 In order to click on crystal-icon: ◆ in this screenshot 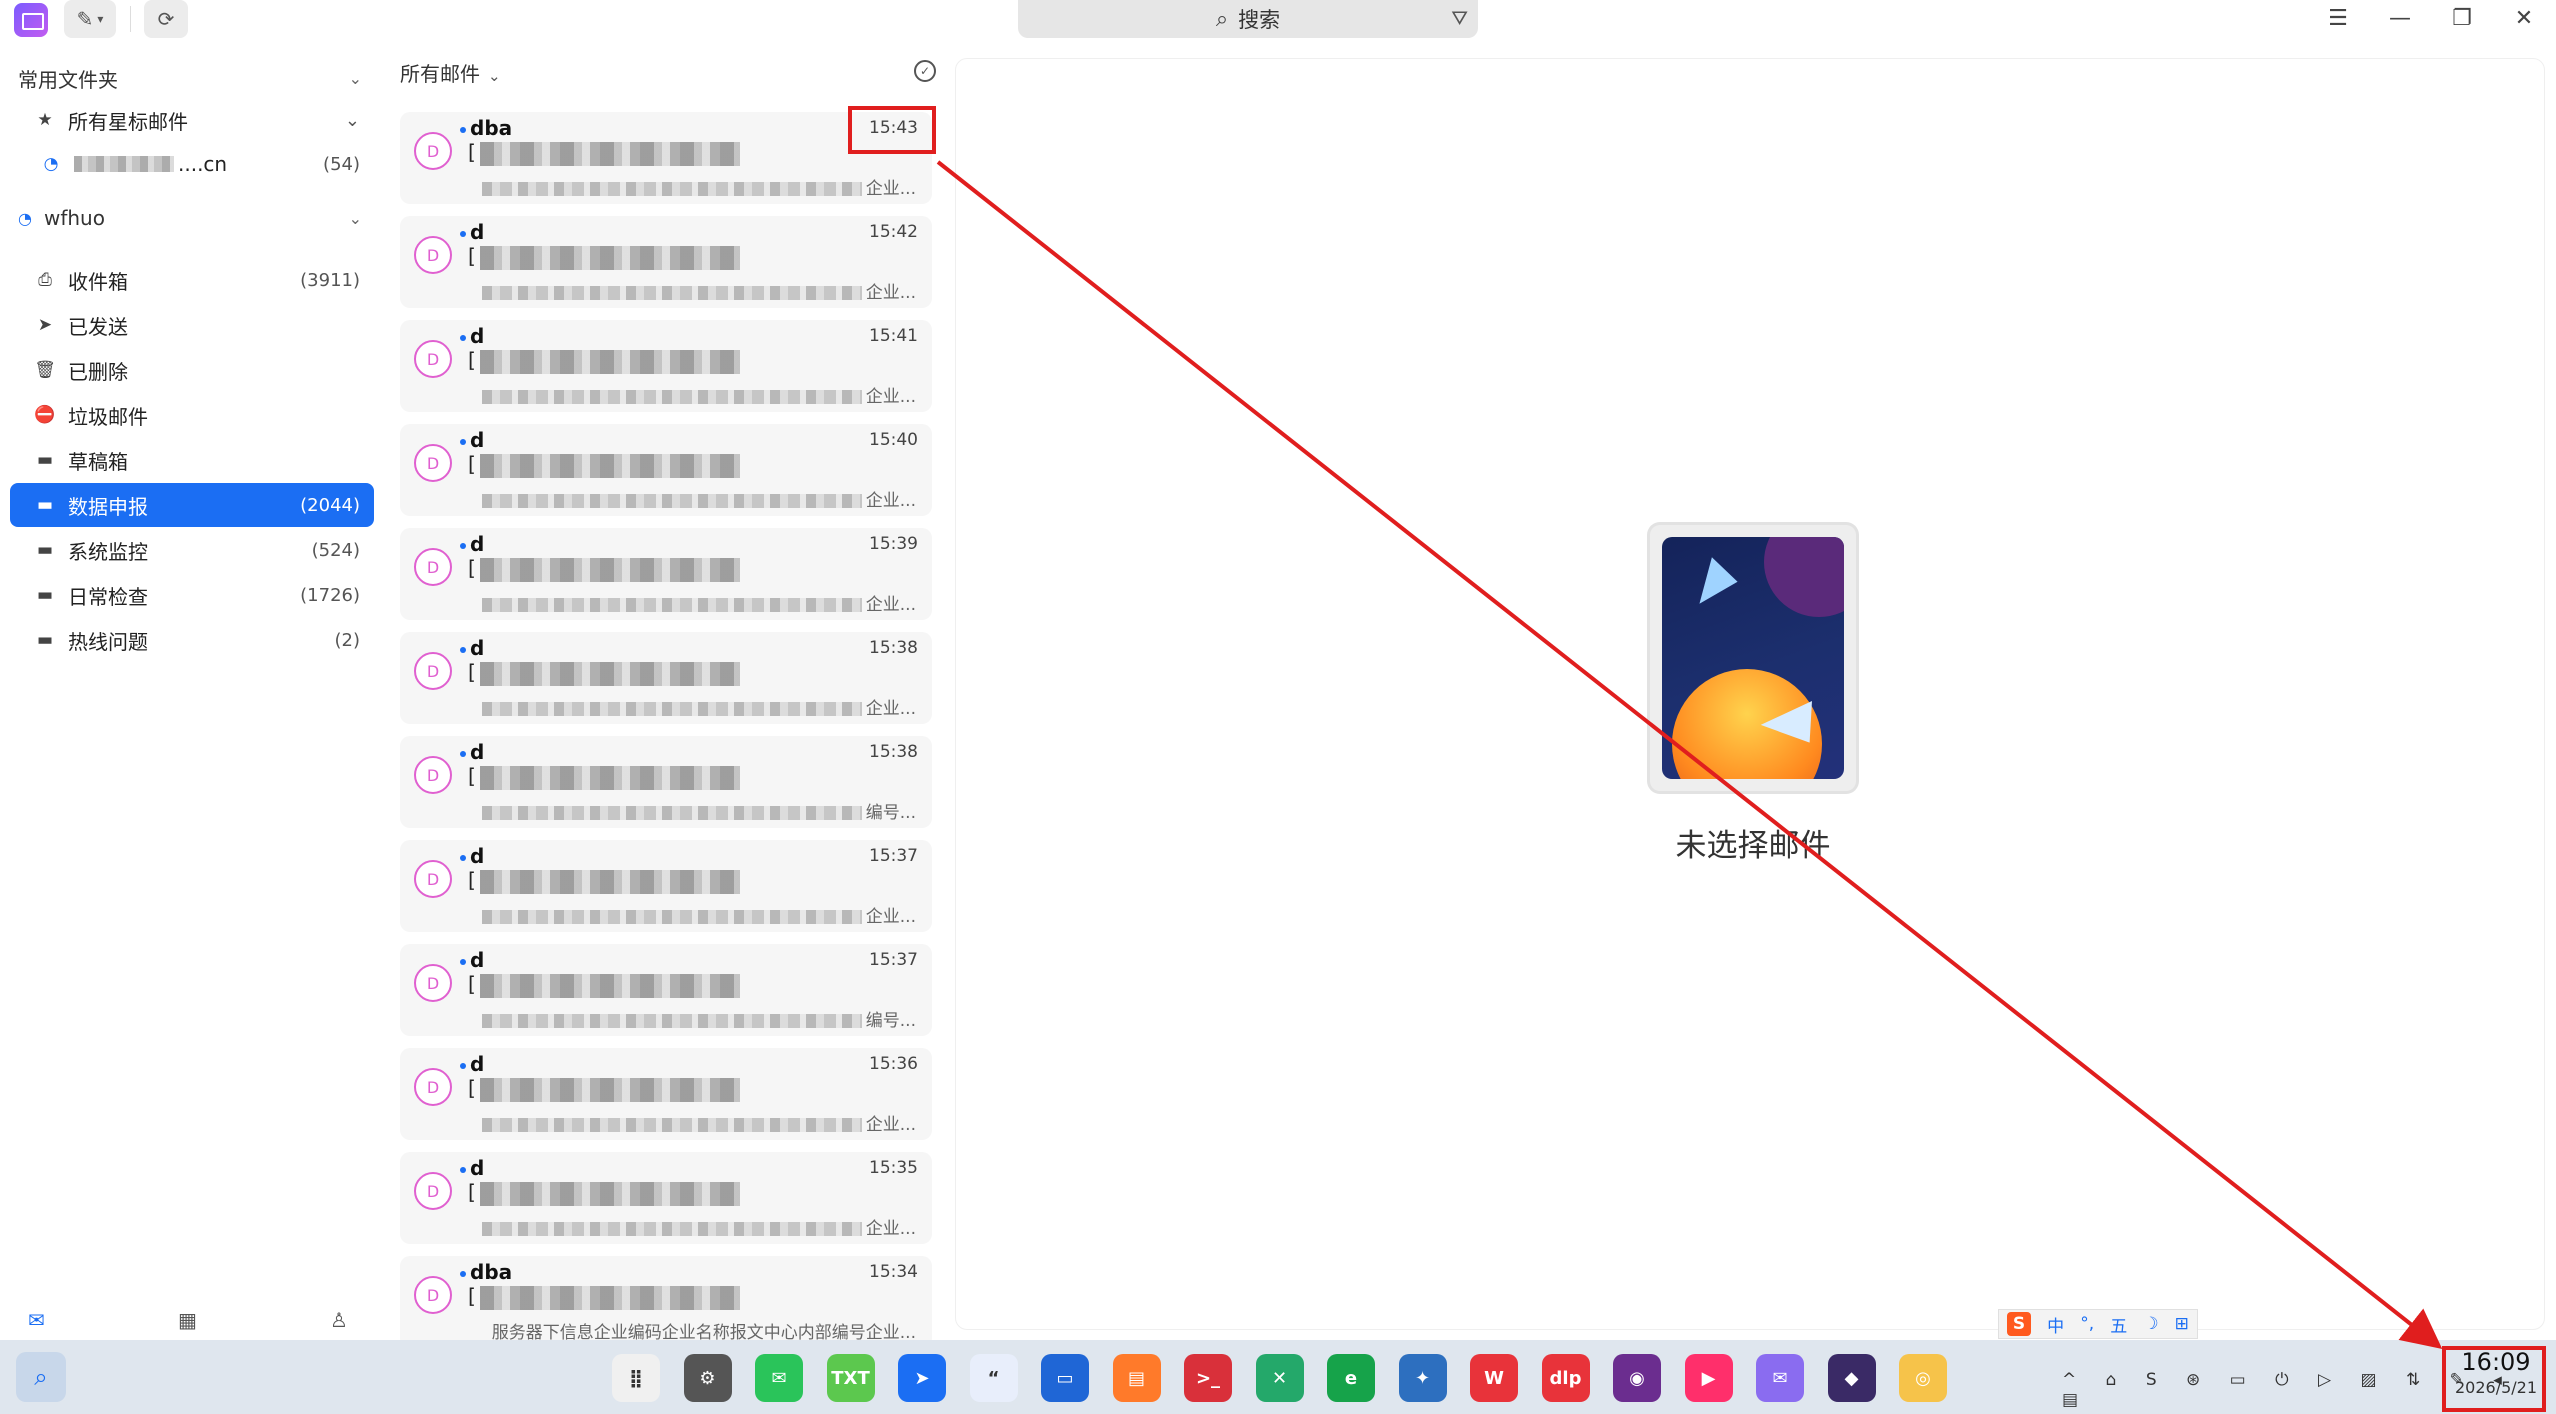, I will do `click(1851, 1378)`.